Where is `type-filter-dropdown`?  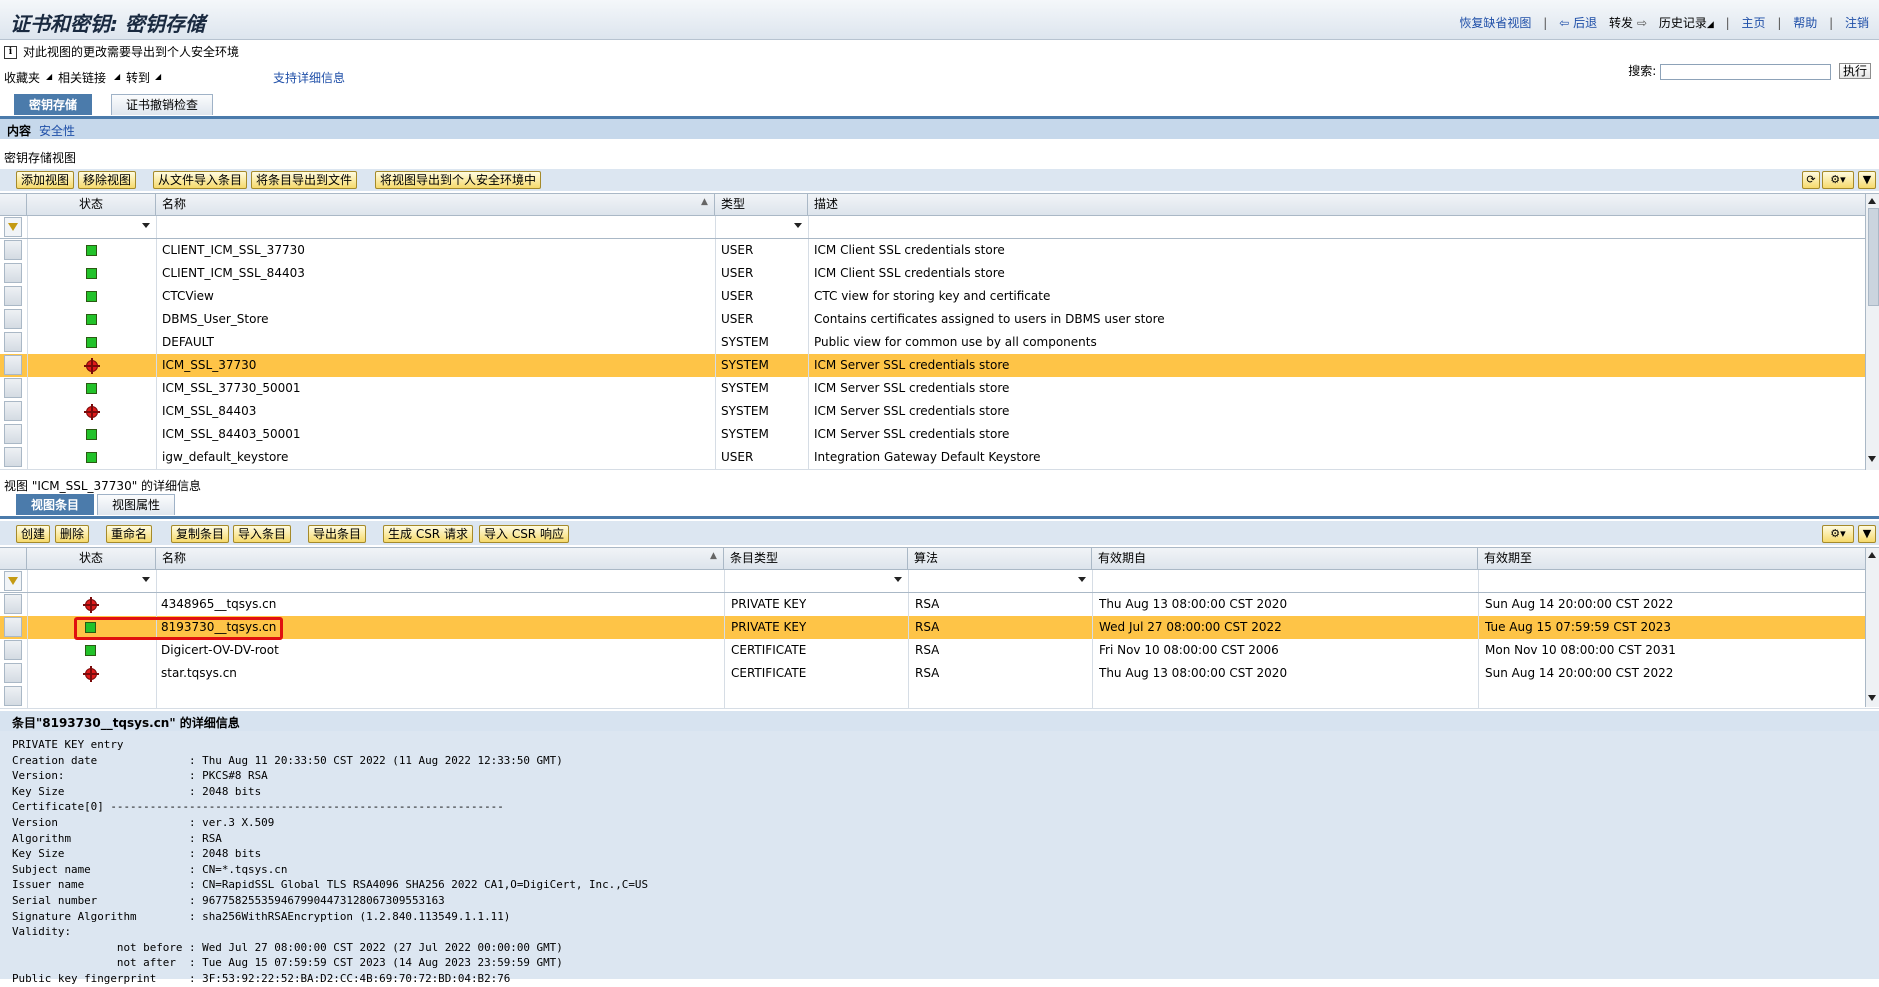 type-filter-dropdown is located at coordinates (798, 225).